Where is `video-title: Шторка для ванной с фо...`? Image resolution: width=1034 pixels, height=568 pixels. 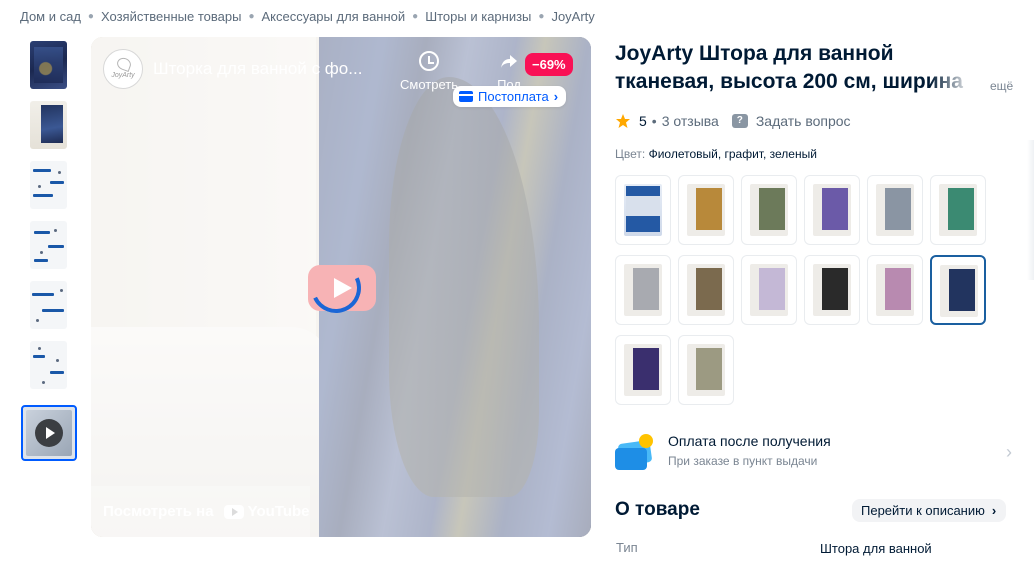
video-title: Шторка для ванной с фо... is located at coordinates (257, 69).